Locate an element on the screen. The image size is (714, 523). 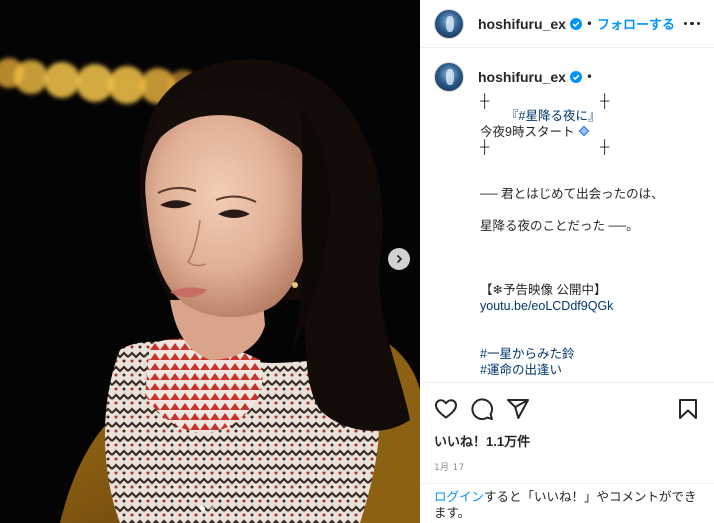
login-prompt: ログインすると「いいね！」やコメントができます。 is located at coordinates (567, 503).